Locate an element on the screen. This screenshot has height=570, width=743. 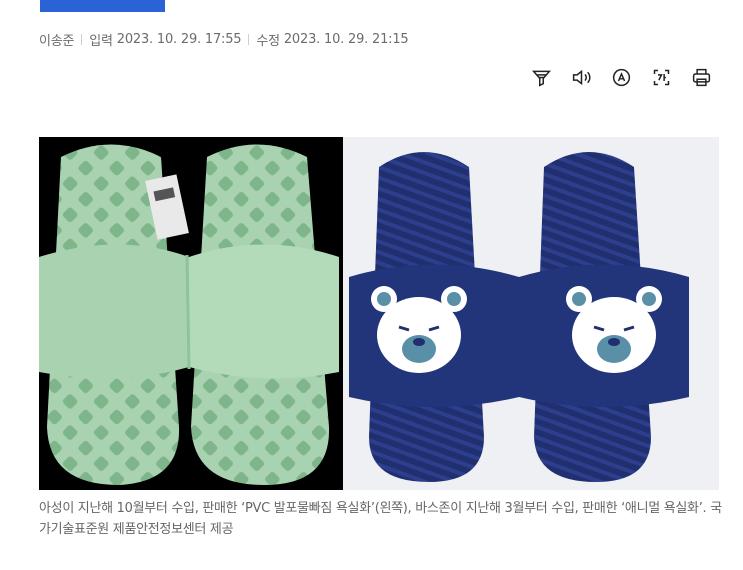
filter-icon is located at coordinates (541, 78).